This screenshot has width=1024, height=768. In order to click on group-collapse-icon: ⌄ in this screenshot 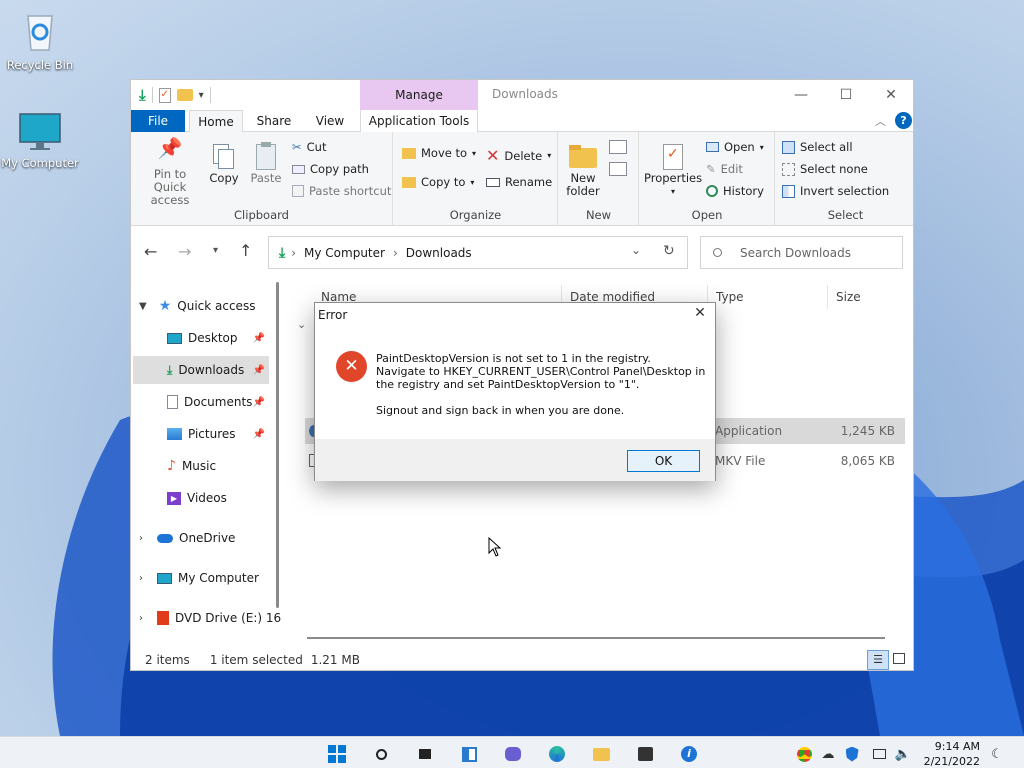, I will do `click(301, 324)`.